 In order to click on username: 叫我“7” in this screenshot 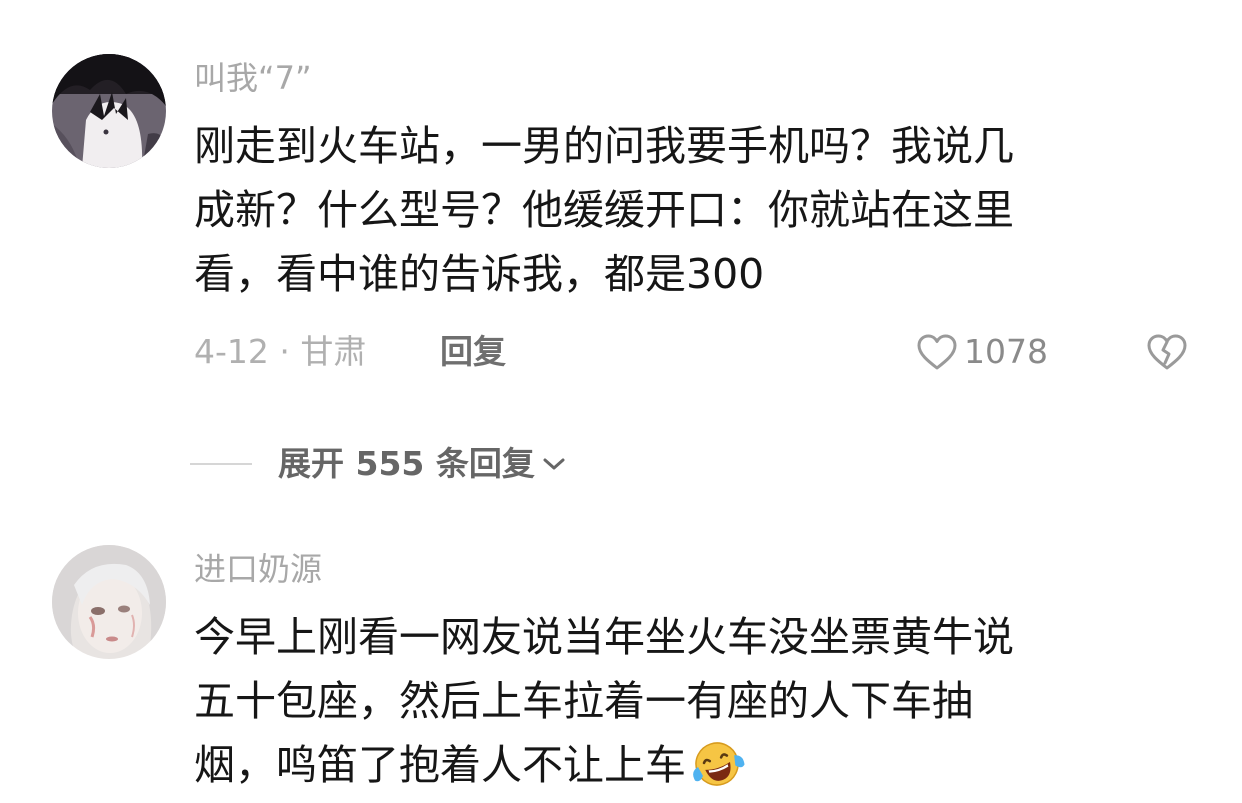, I will do `click(253, 78)`.